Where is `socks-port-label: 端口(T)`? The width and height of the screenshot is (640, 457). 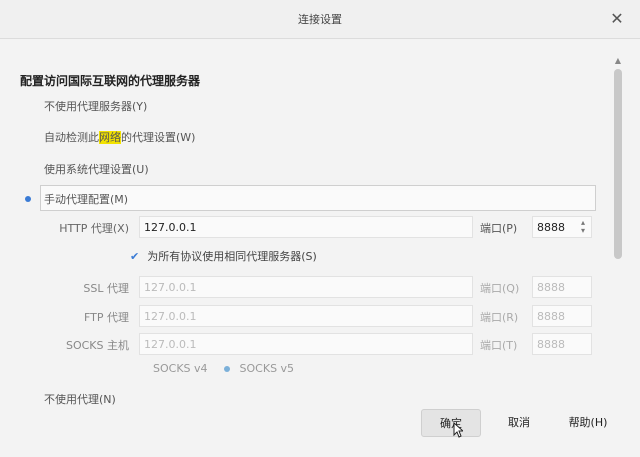 socks-port-label: 端口(T) is located at coordinates (499, 345).